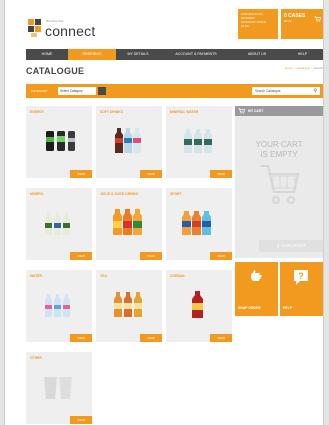 The width and height of the screenshot is (329, 425). What do you see at coordinates (92, 54) in the screenshot?
I see `nav-ordering: ORDERING` at bounding box center [92, 54].